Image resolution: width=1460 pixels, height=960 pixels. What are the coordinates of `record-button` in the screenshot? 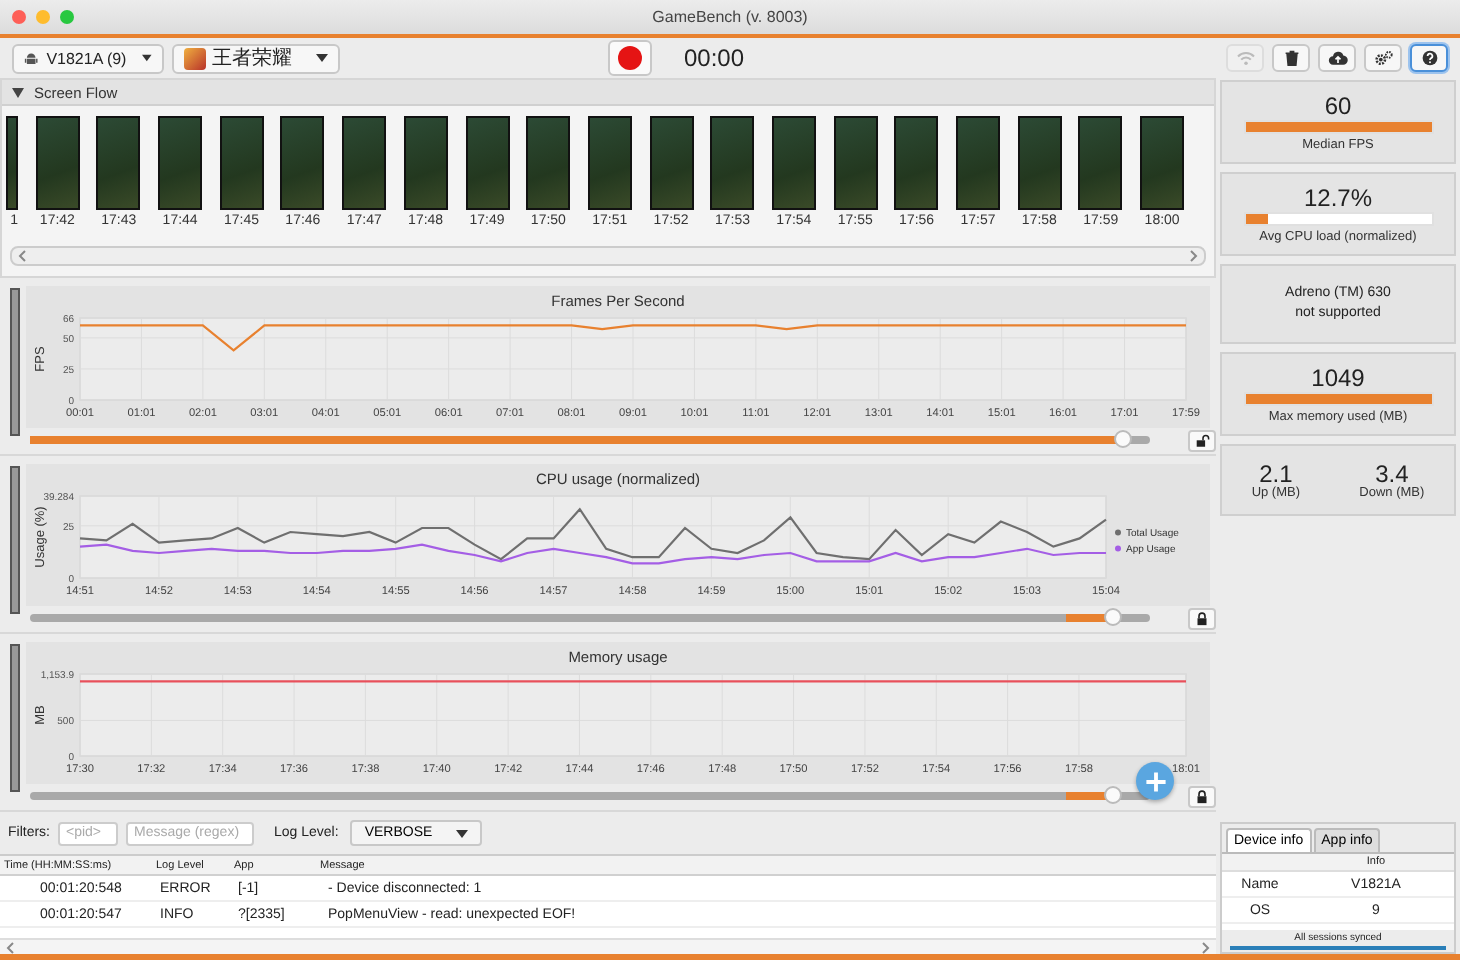 It's located at (630, 58).